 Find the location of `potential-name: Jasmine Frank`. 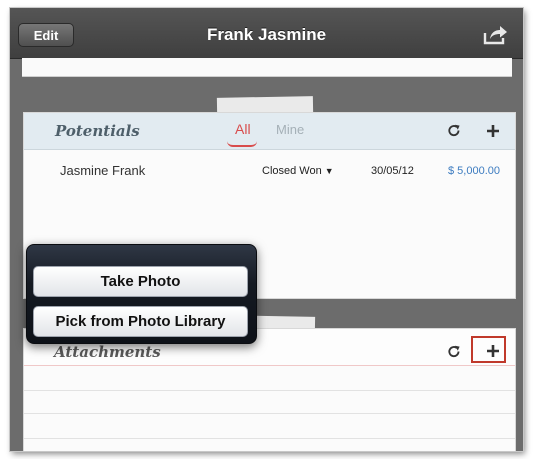

potential-name: Jasmine Frank is located at coordinates (102, 170).